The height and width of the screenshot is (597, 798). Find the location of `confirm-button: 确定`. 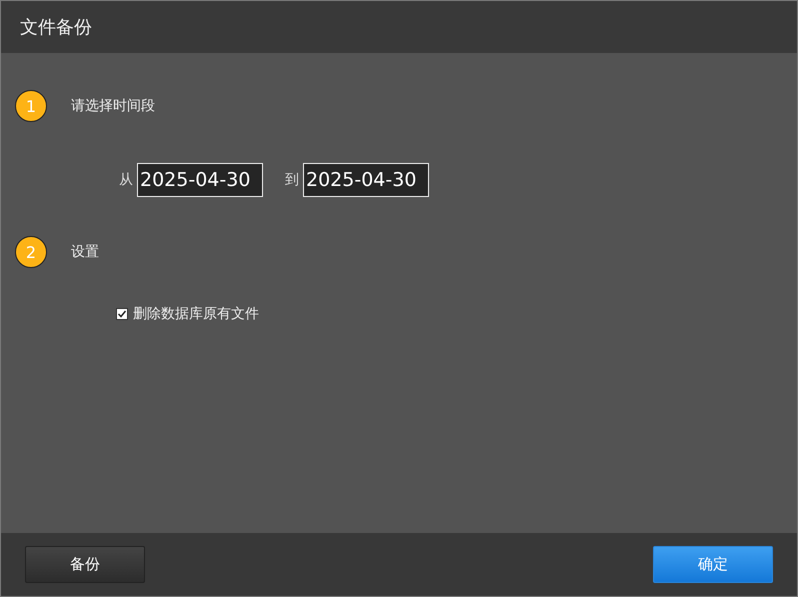

confirm-button: 确定 is located at coordinates (713, 564).